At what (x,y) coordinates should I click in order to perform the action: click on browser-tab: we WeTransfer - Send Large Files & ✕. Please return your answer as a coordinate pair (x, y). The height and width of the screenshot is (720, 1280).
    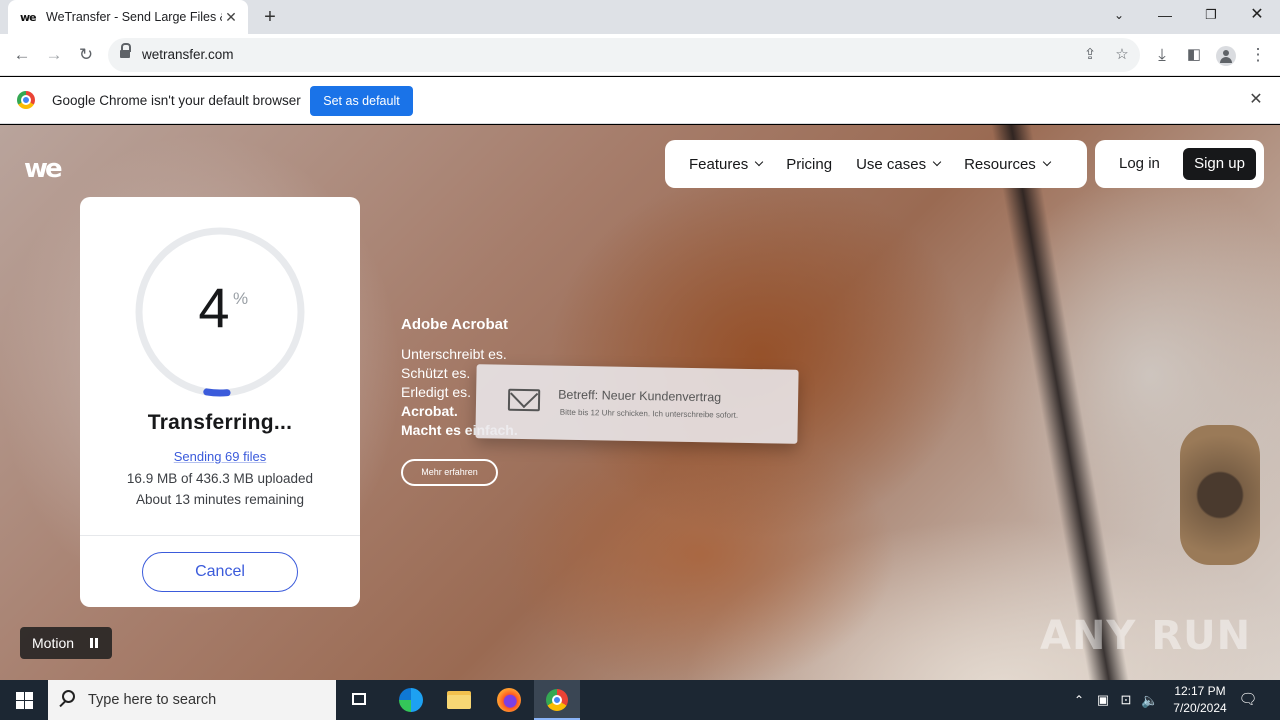
    Looking at the image, I should click on (128, 17).